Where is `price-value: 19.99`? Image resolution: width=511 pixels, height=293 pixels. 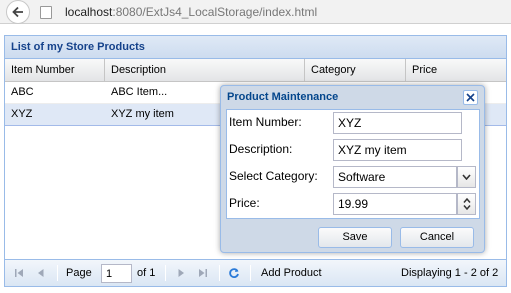
price-value: 19.99 is located at coordinates (353, 204).